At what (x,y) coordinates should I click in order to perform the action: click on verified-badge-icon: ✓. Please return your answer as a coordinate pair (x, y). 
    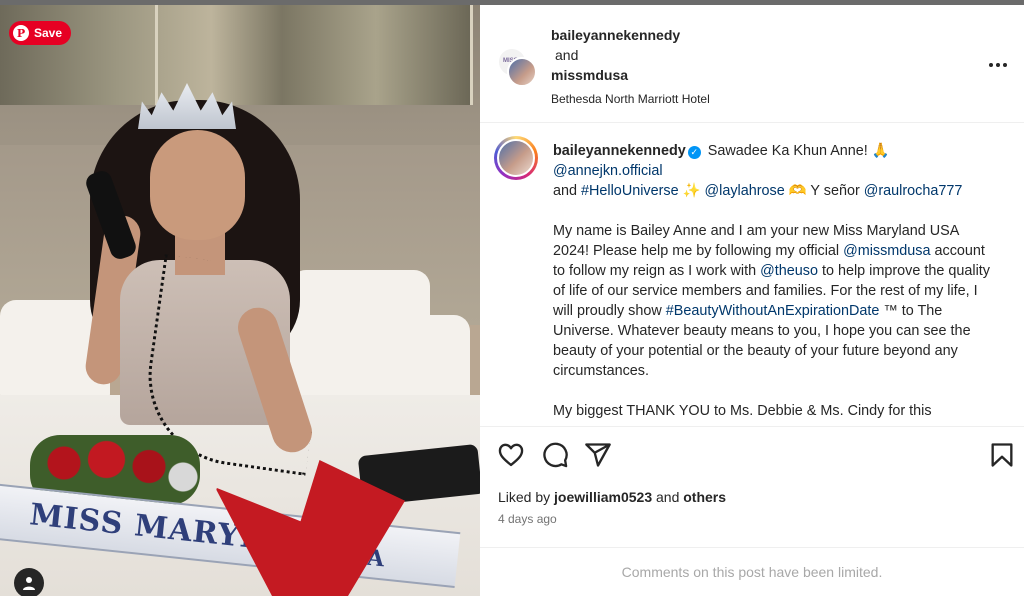
    Looking at the image, I should click on (694, 152).